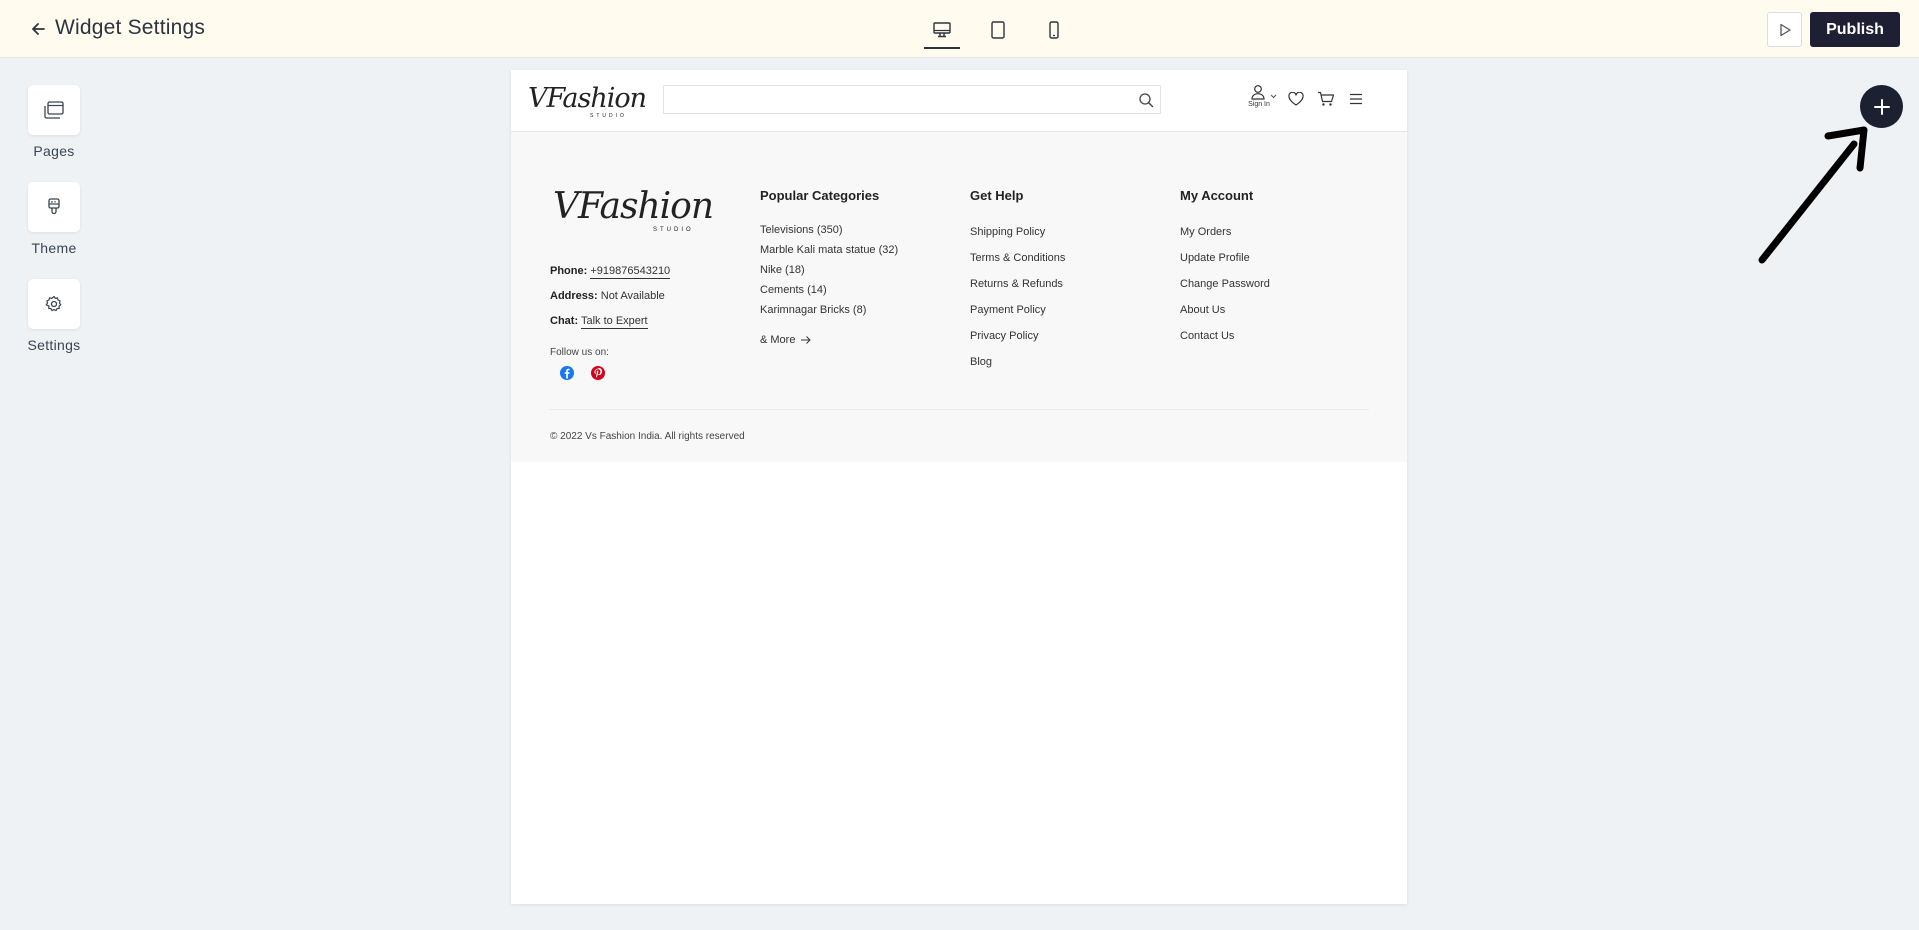 The image size is (1919, 930). I want to click on help-link: Shipping Policy, so click(1007, 232).